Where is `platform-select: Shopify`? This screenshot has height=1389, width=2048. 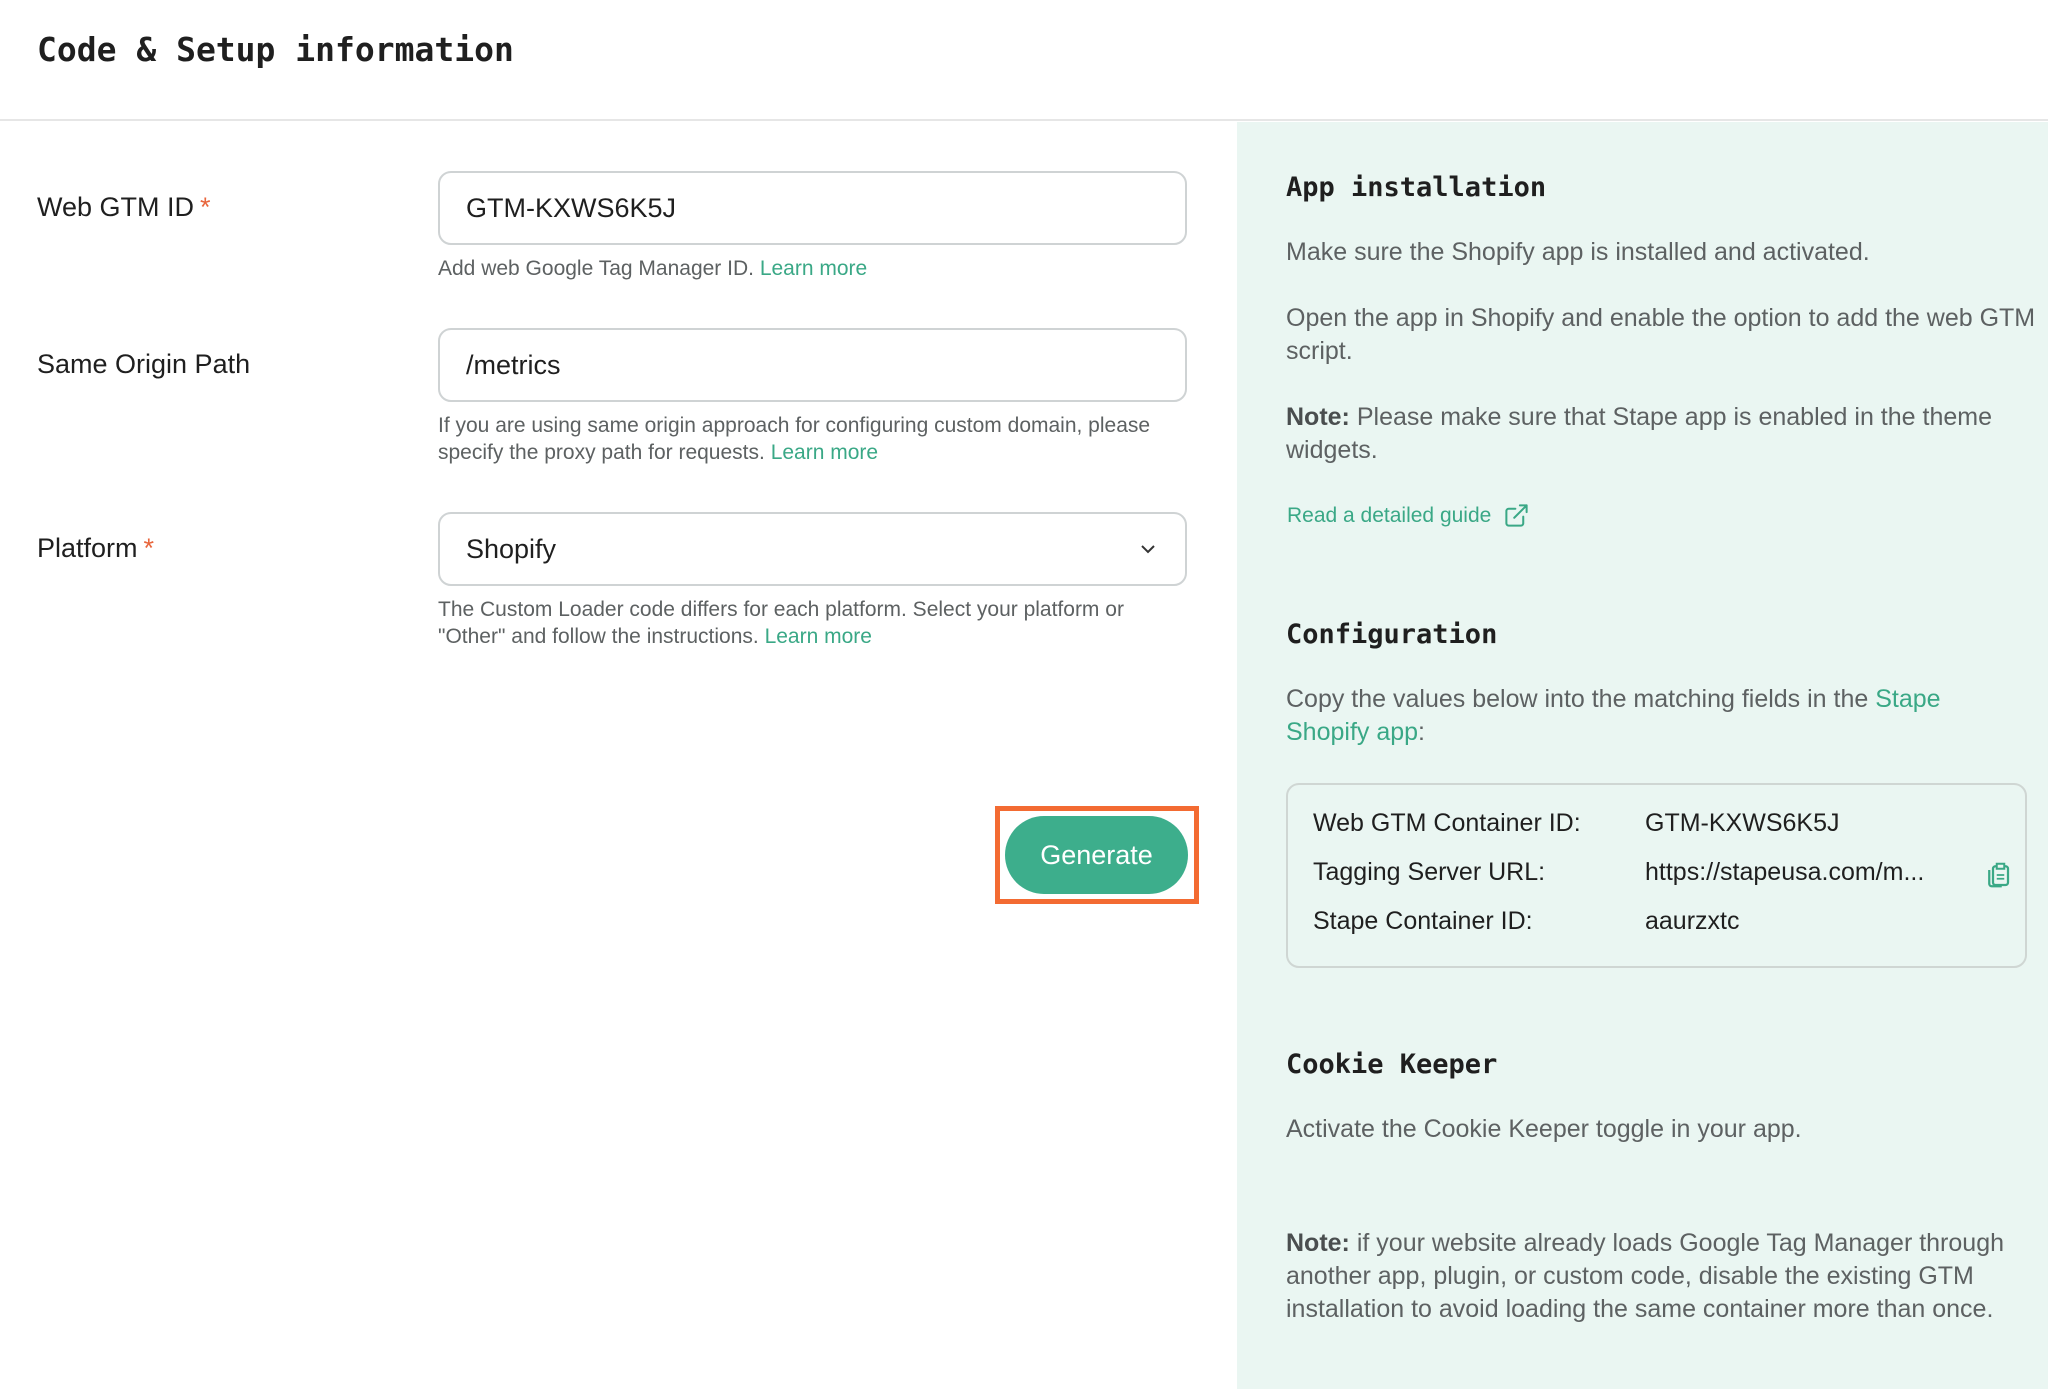 platform-select: Shopify is located at coordinates (812, 549).